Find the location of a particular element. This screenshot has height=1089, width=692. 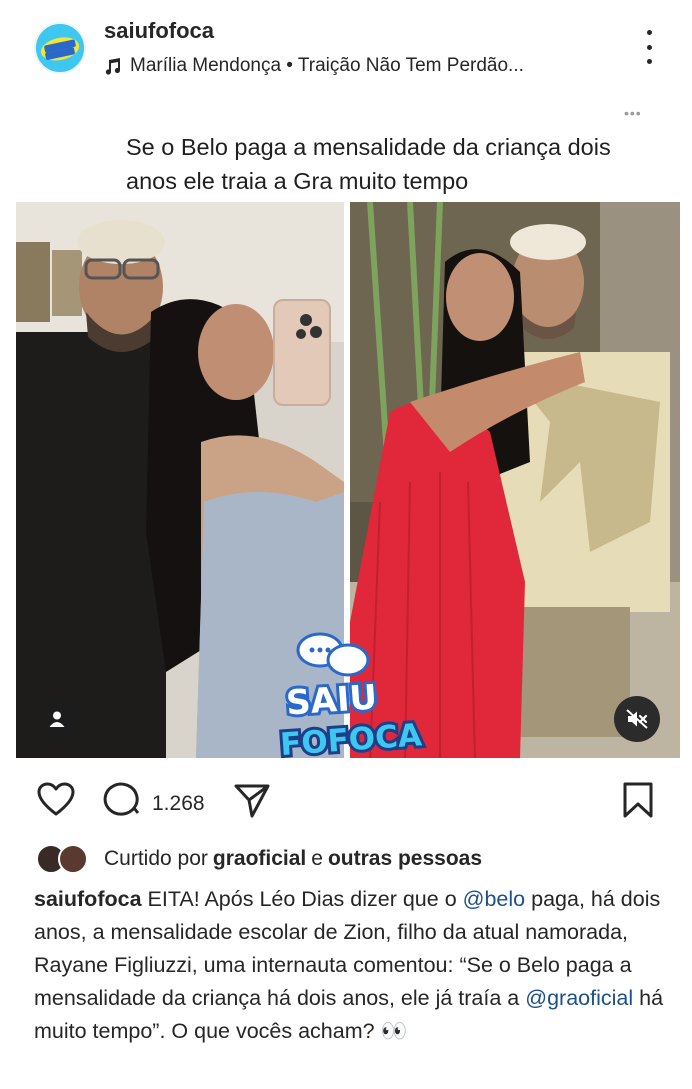

tagged-users-icon is located at coordinates (57, 719).